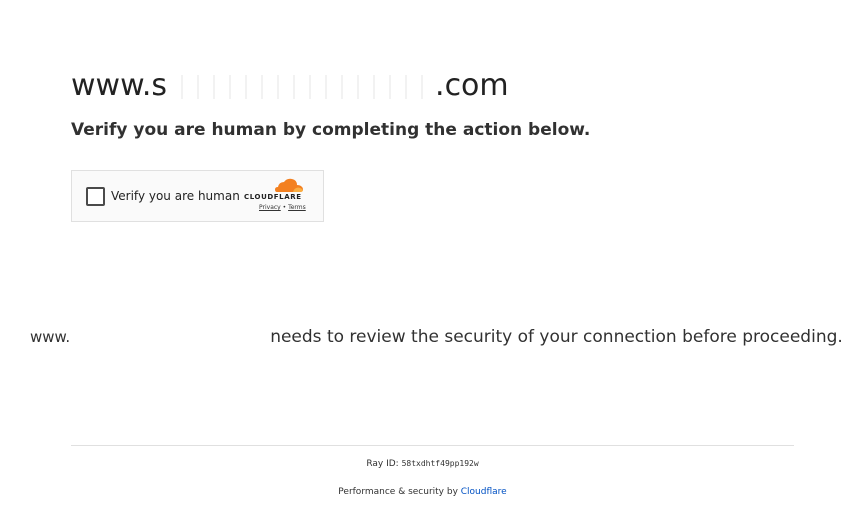  What do you see at coordinates (301, 86) in the screenshot?
I see `redacted-domain` at bounding box center [301, 86].